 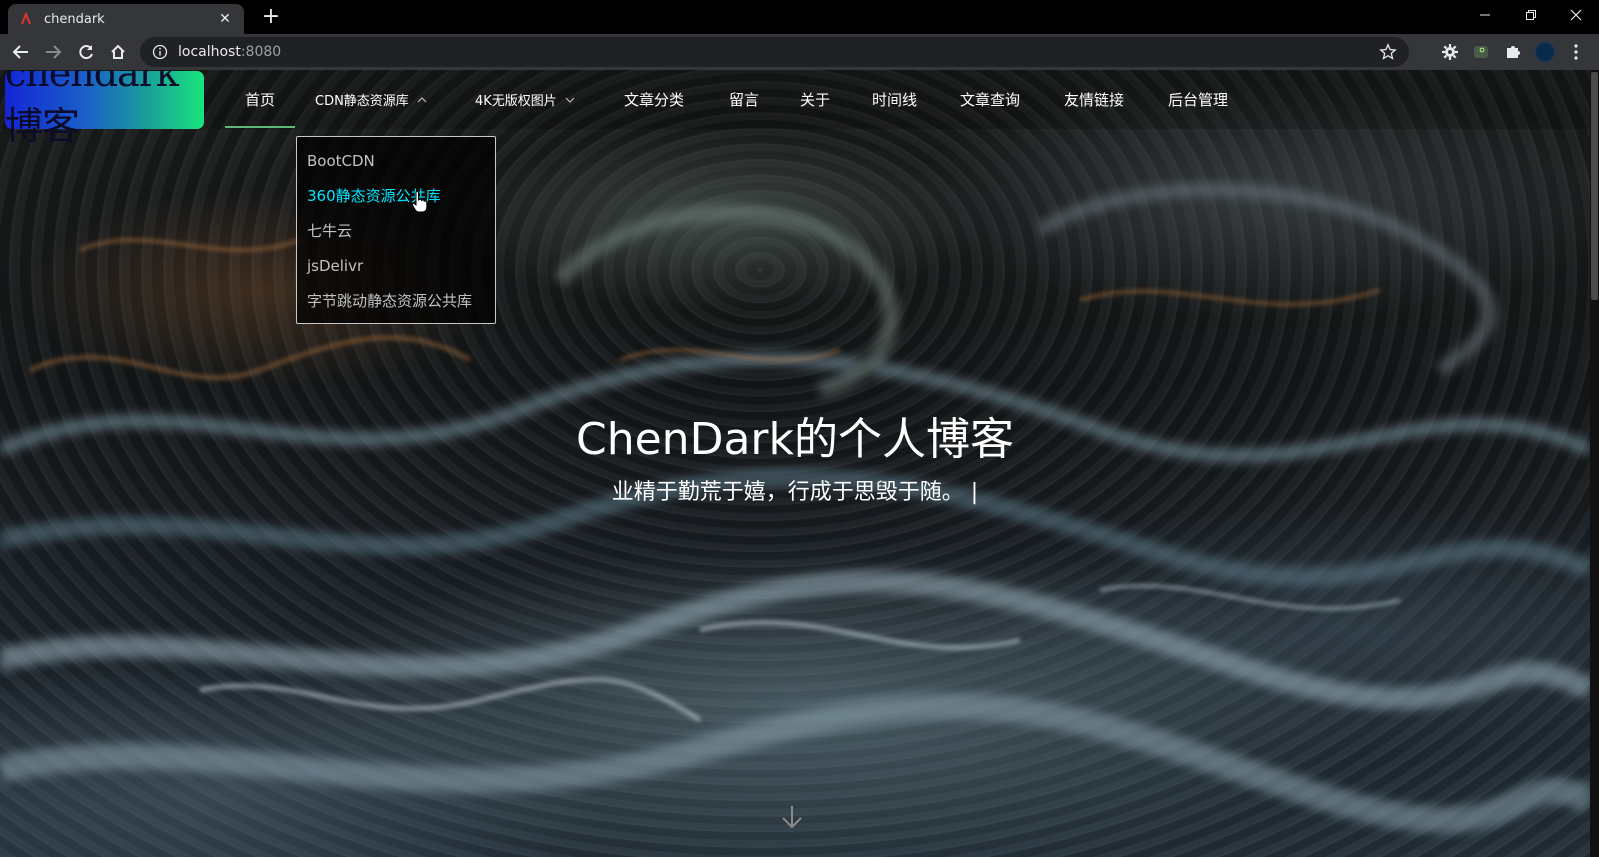 What do you see at coordinates (209, 52) in the screenshot?
I see `url-host: localhost` at bounding box center [209, 52].